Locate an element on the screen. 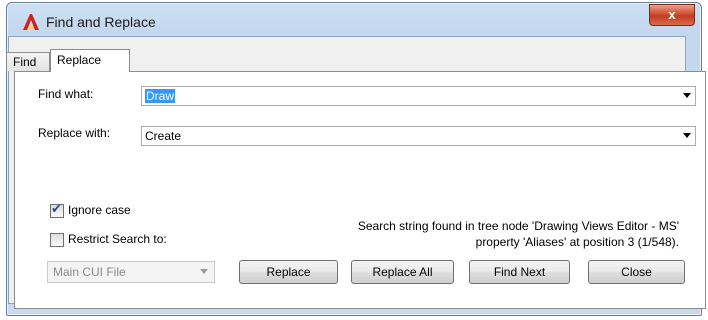  find-next-button: Find Next is located at coordinates (519, 272).